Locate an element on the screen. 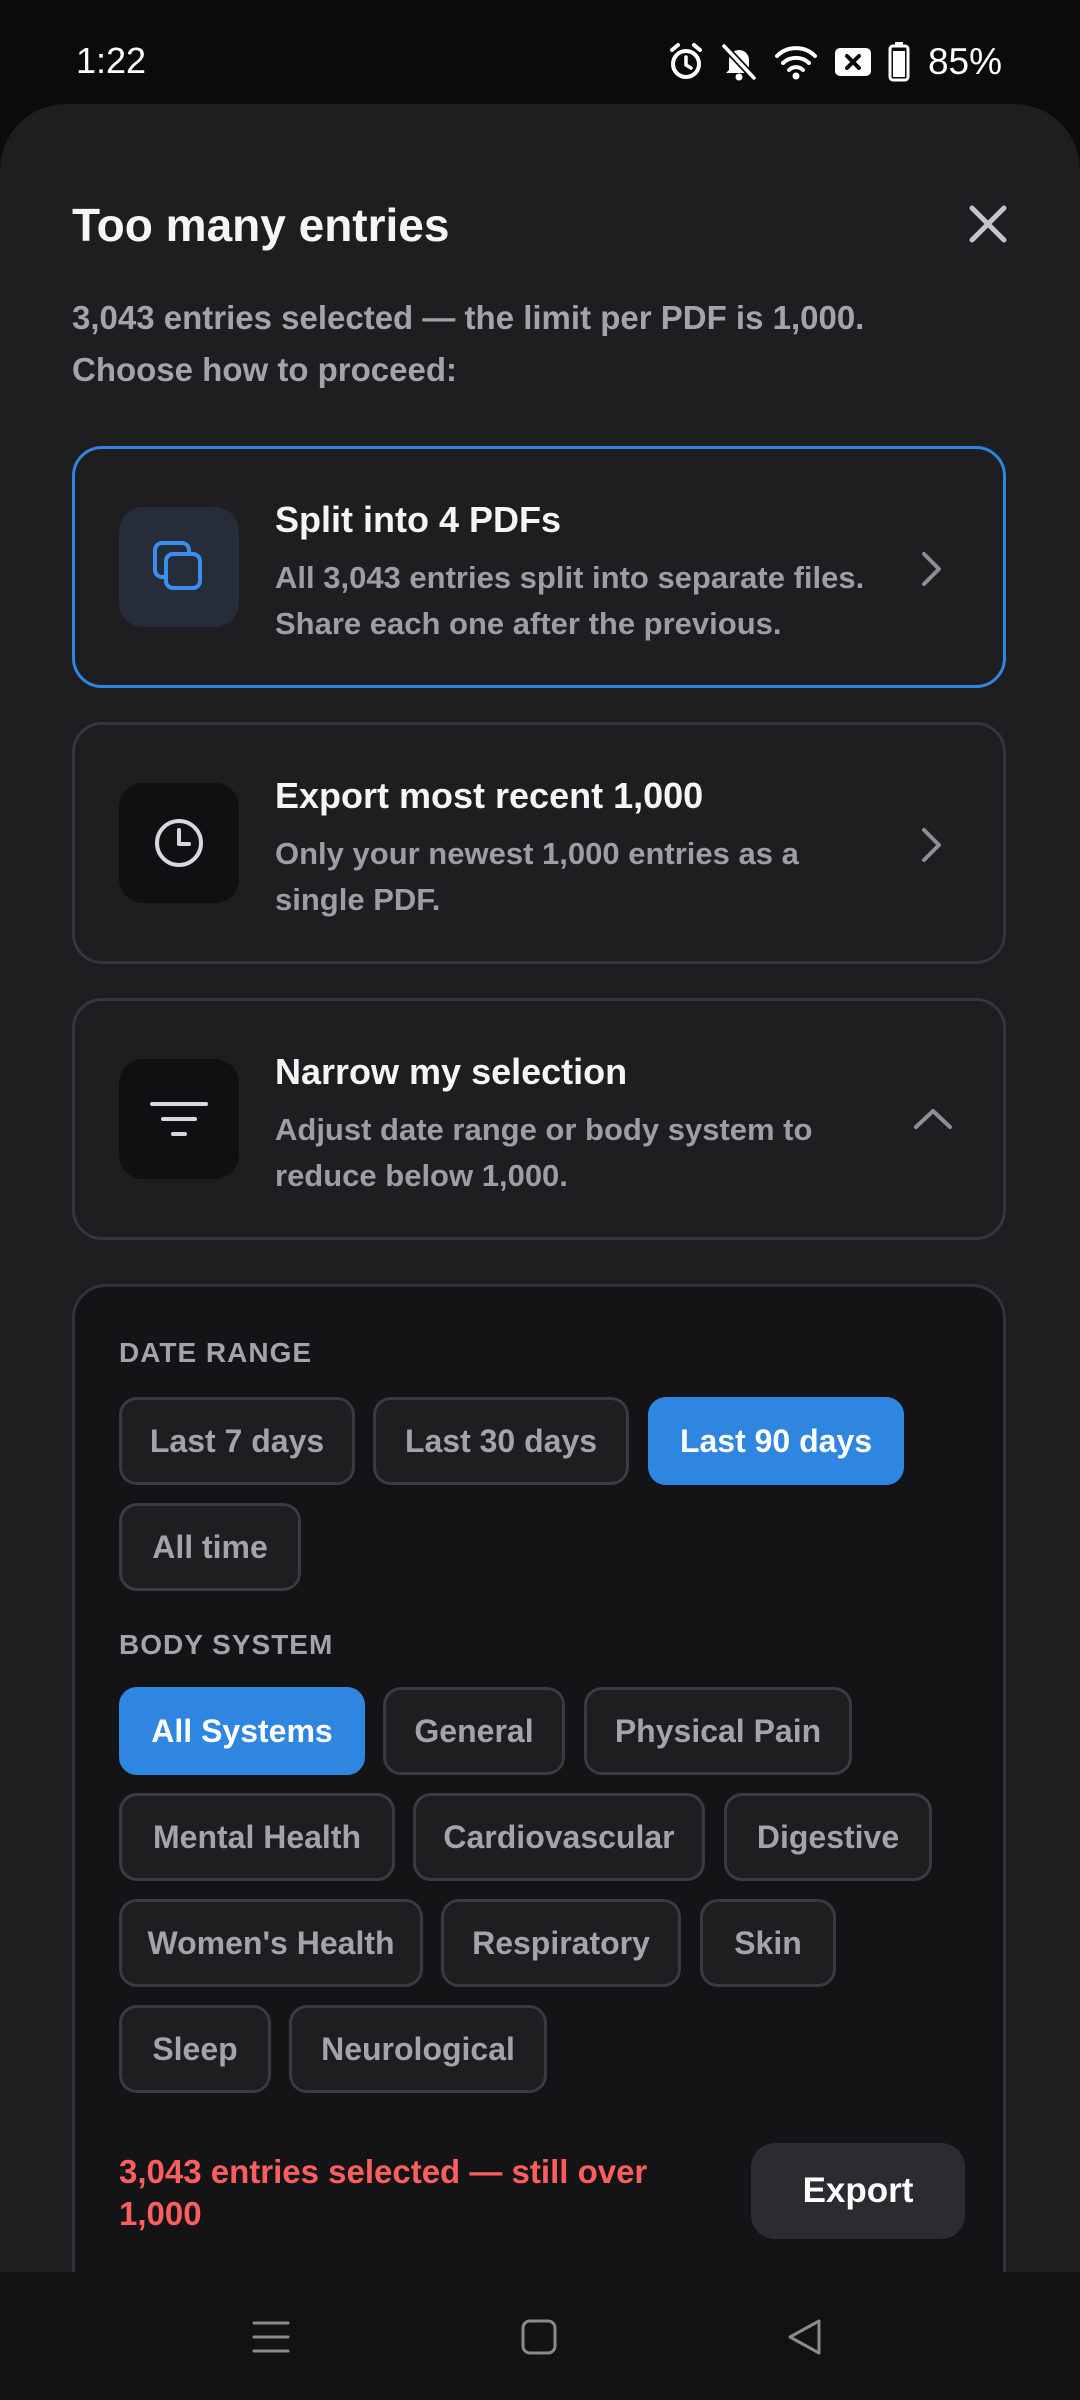 Image resolution: width=1080 pixels, height=2400 pixels. chip-last-7-days: Last 7 days is located at coordinates (237, 1441).